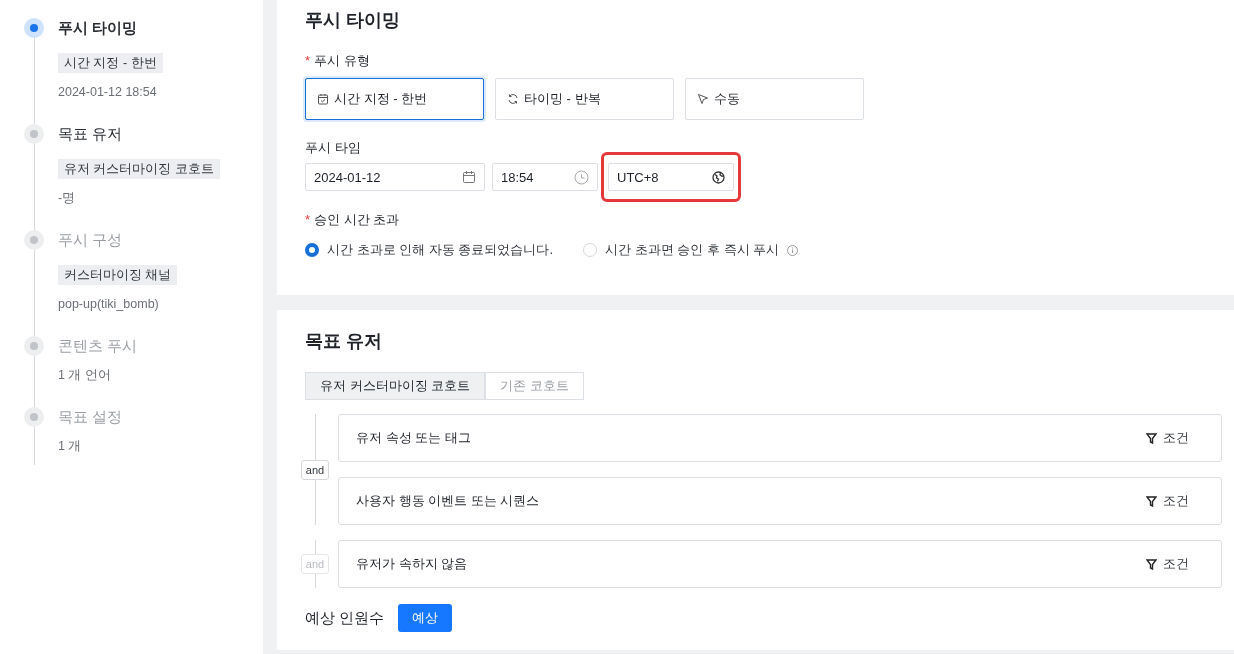 Image resolution: width=1234 pixels, height=654 pixels. What do you see at coordinates (718, 177) in the screenshot?
I see `globe-icon` at bounding box center [718, 177].